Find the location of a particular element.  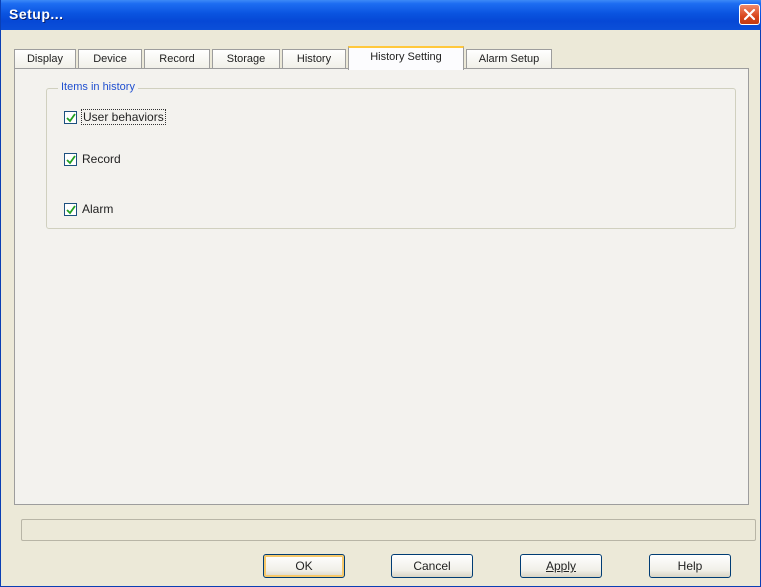

tab-storage: Storage is located at coordinates (246, 59).